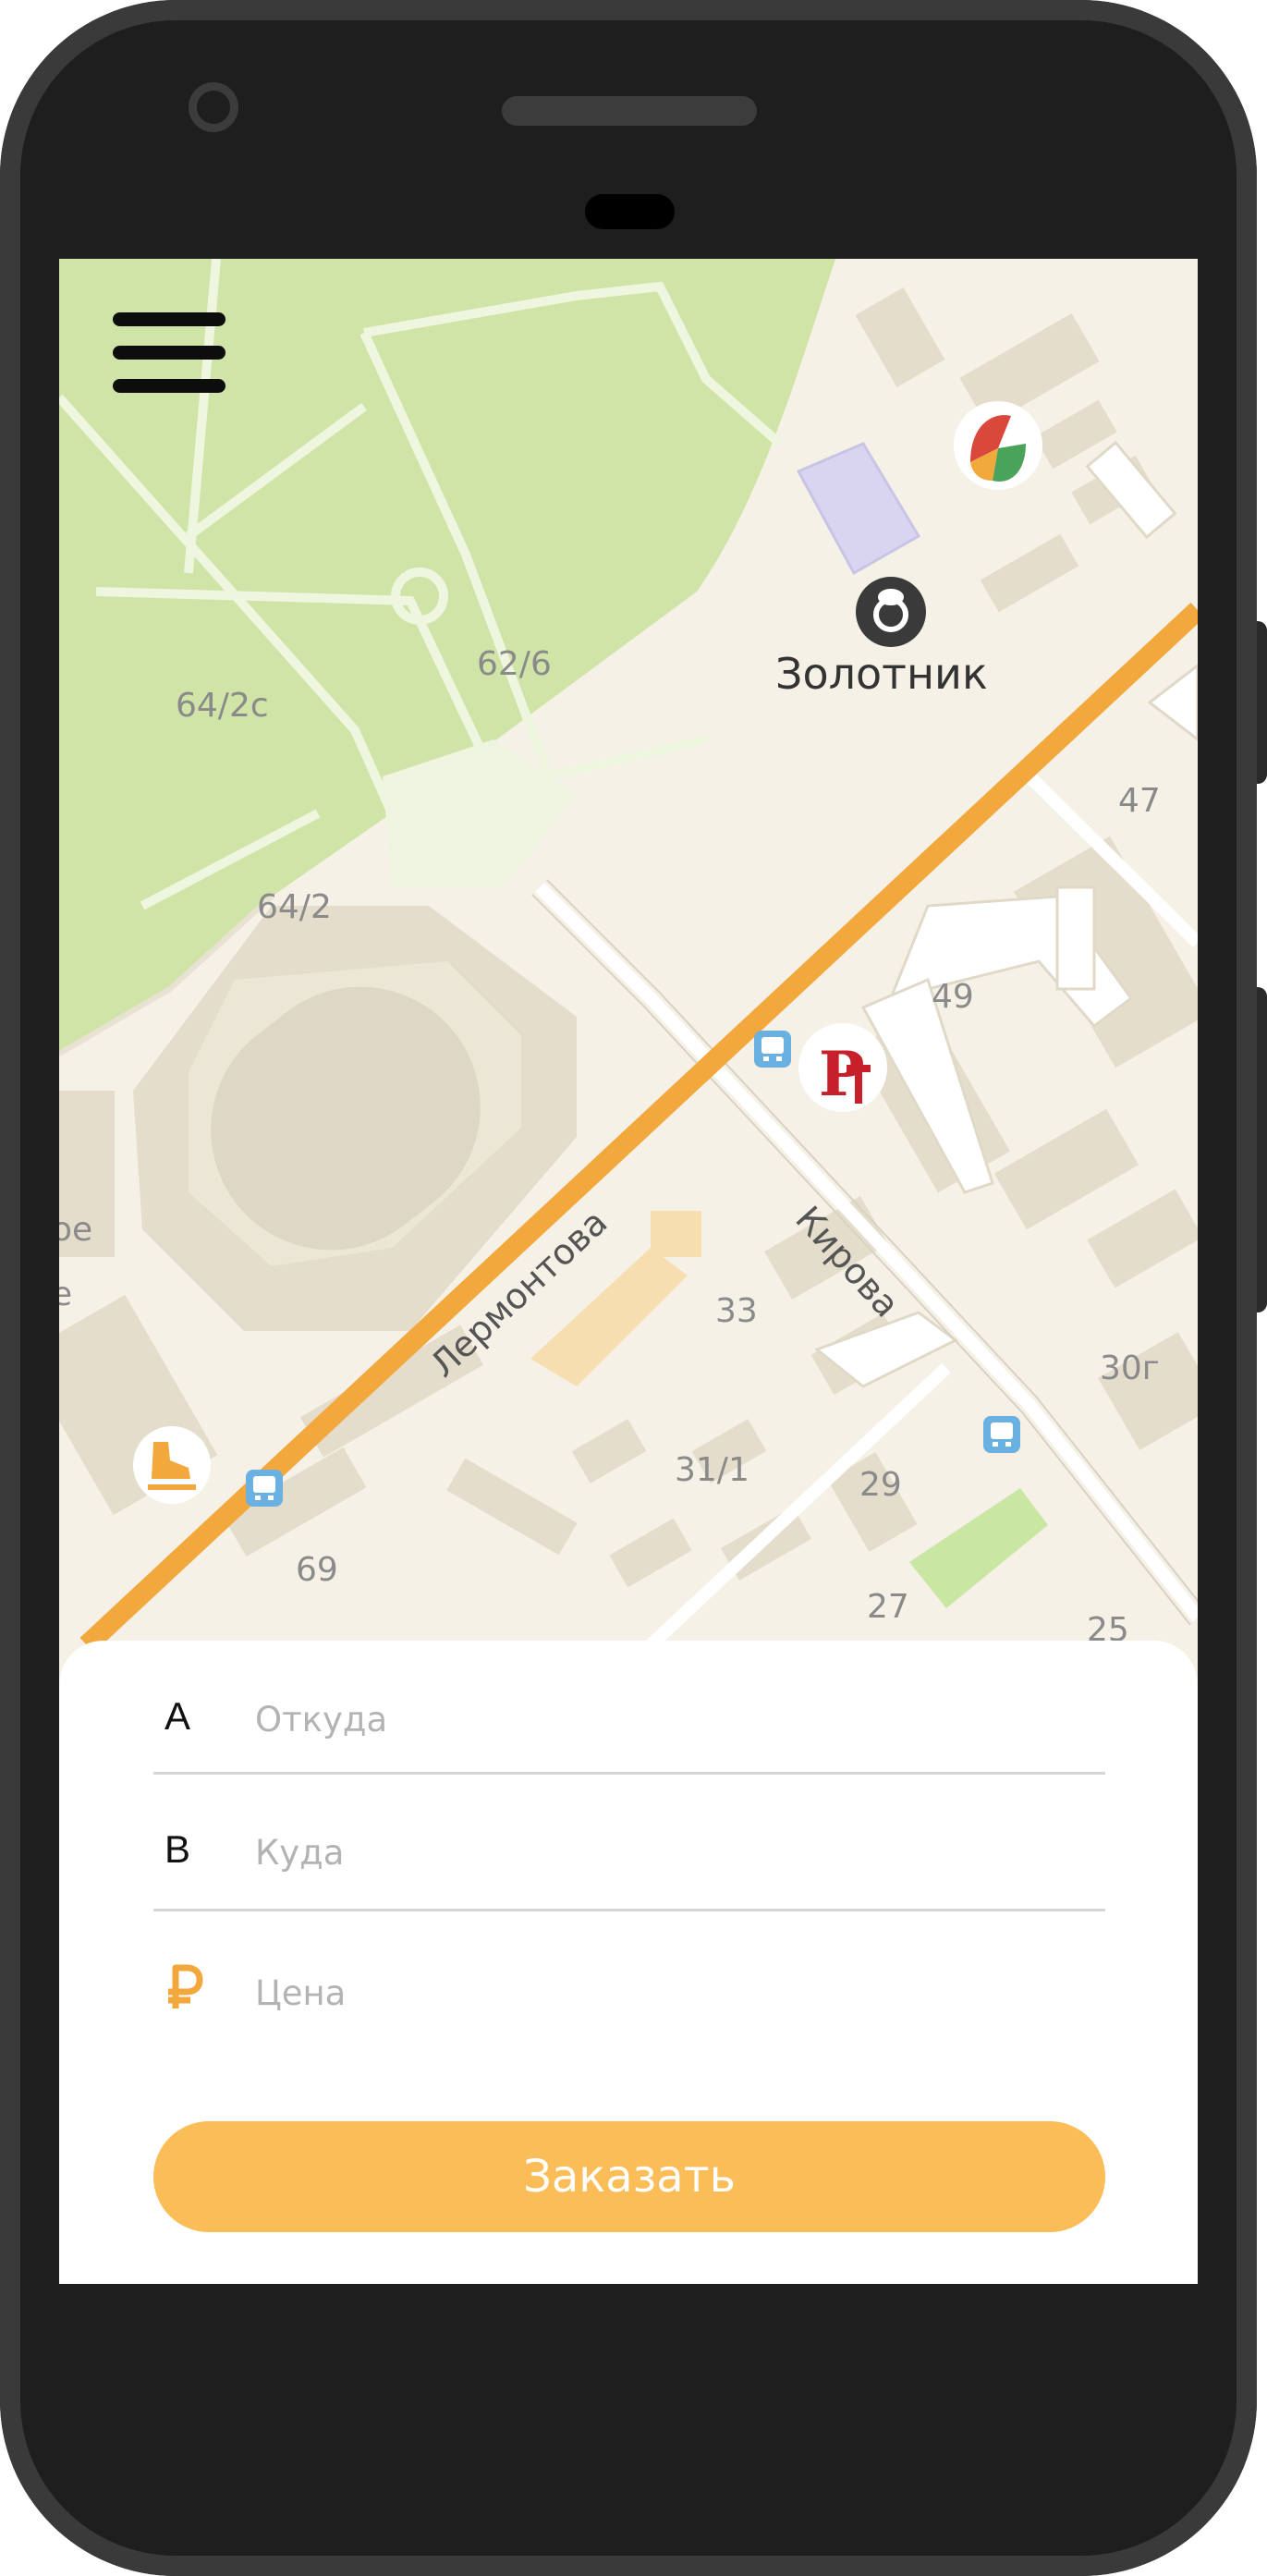 This screenshot has width=1267, height=2576. Describe the element at coordinates (712, 1470) in the screenshot. I see `house-number: 31/1` at that location.